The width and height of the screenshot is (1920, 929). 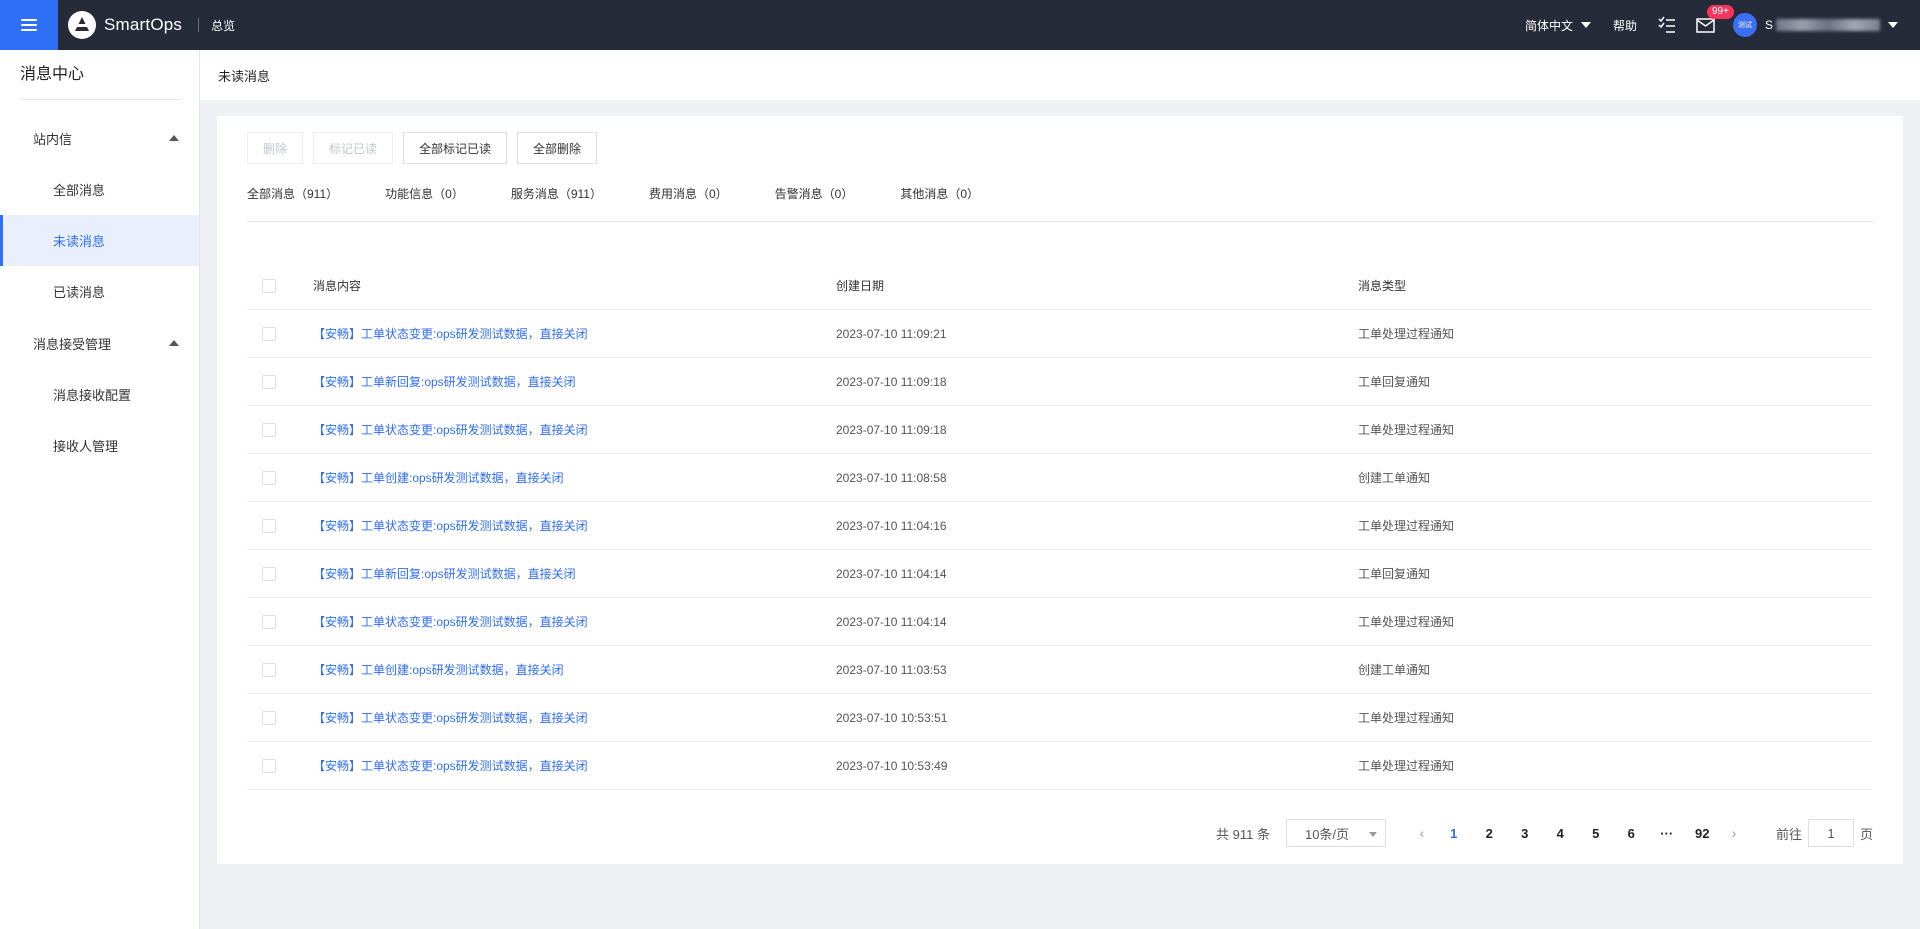 I want to click on message-date: 2023-07-10 10:53:49, so click(x=892, y=765).